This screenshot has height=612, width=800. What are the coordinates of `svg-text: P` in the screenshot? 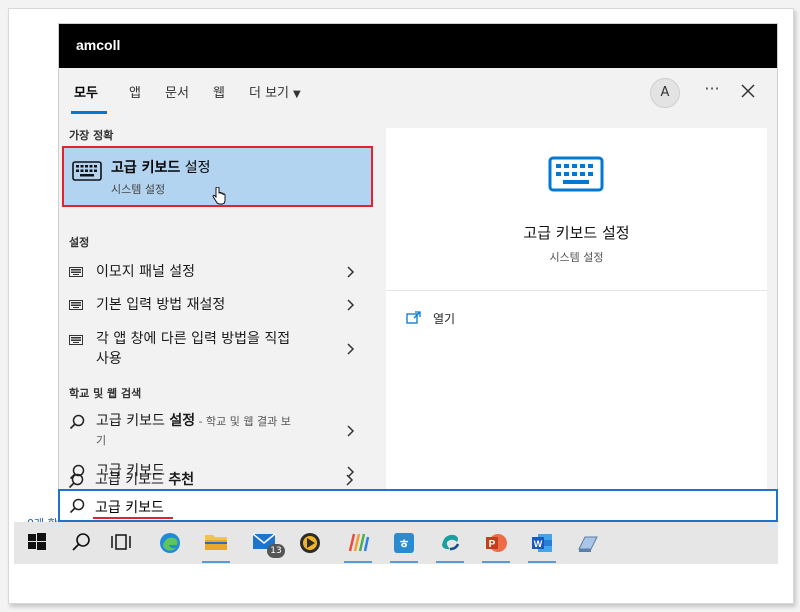 It's located at (492, 544).